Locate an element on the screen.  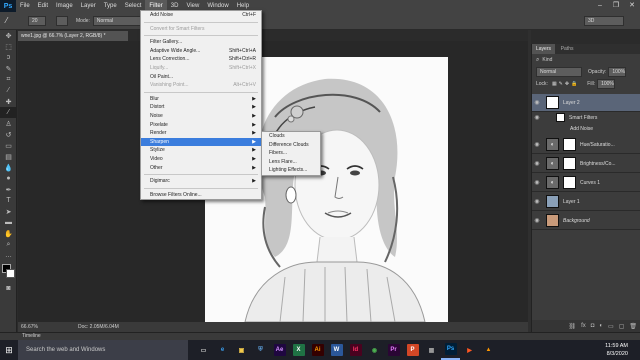
dodge-tool-icon: ● is located at coordinates (8, 178).